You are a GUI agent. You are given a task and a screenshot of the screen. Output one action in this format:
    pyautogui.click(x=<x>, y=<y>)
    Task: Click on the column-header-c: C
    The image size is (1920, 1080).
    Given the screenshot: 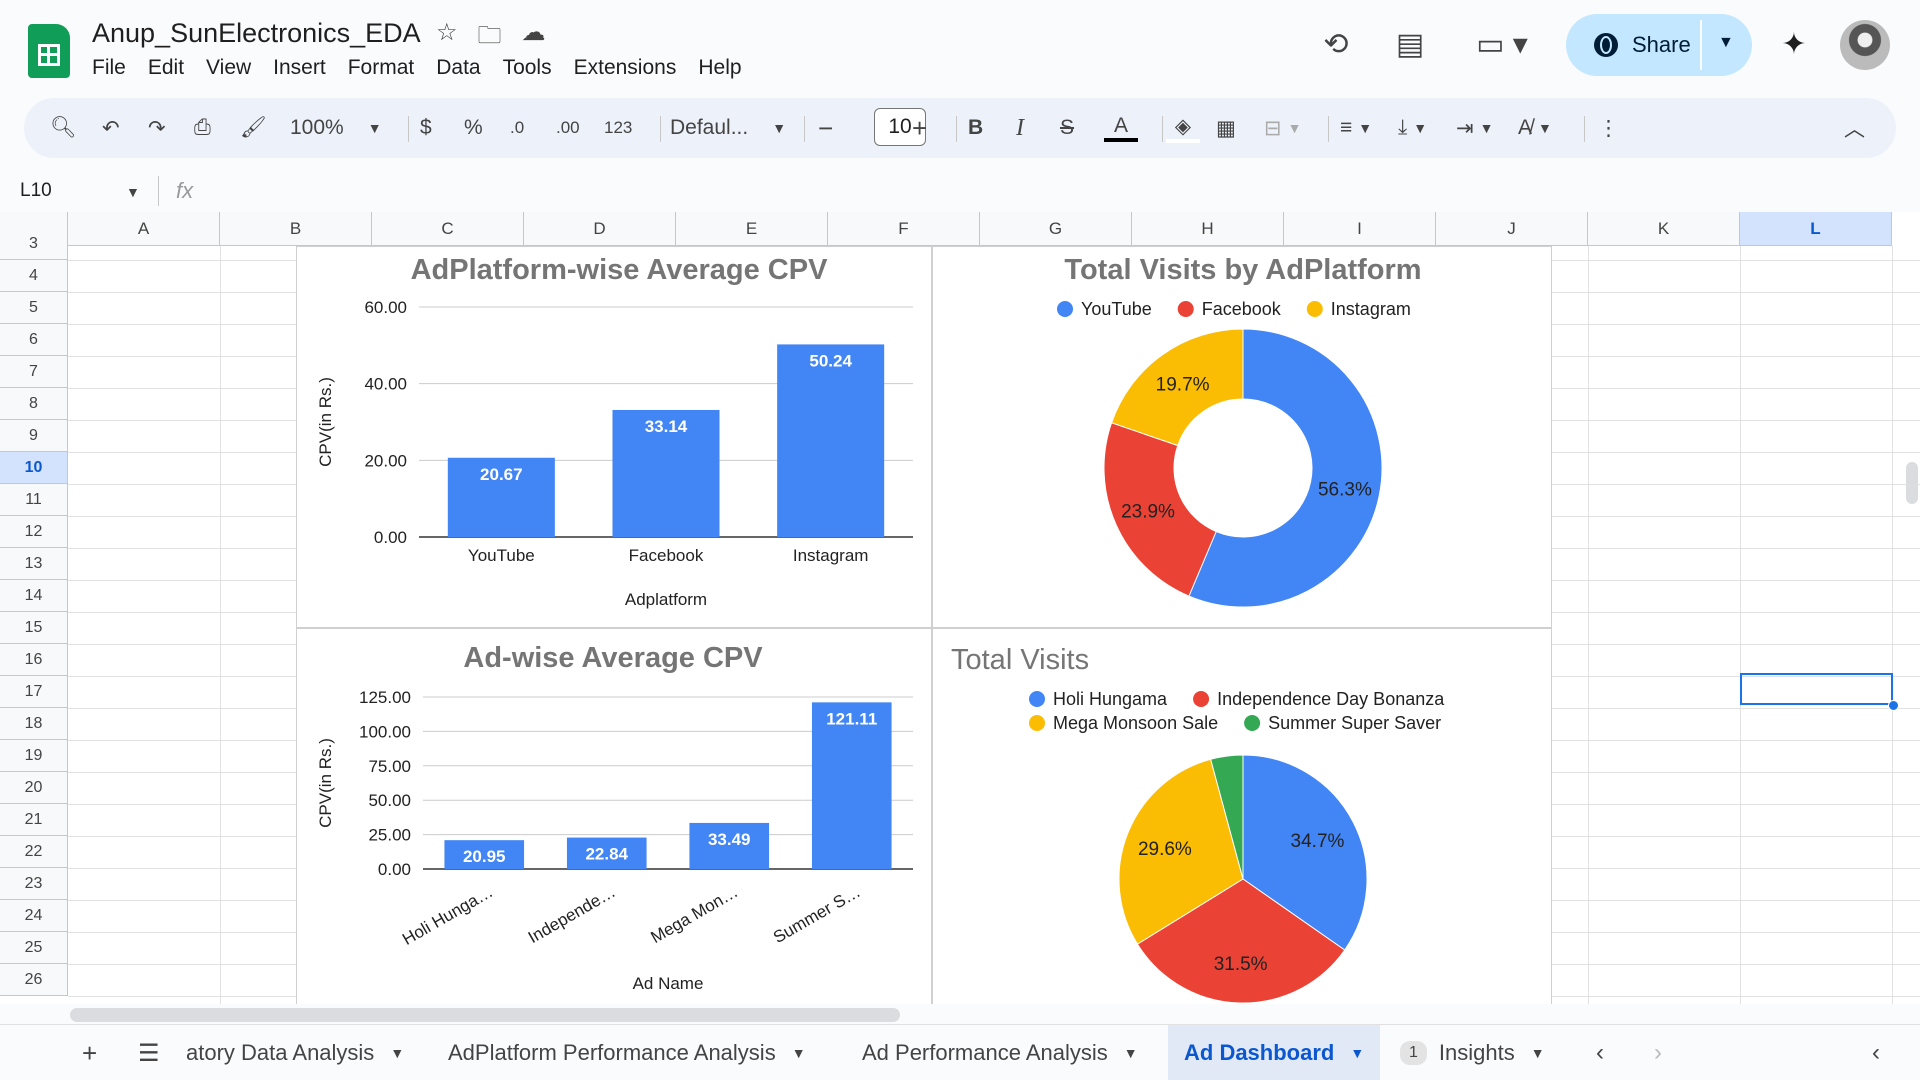 What is the action you would take?
    pyautogui.click(x=448, y=229)
    